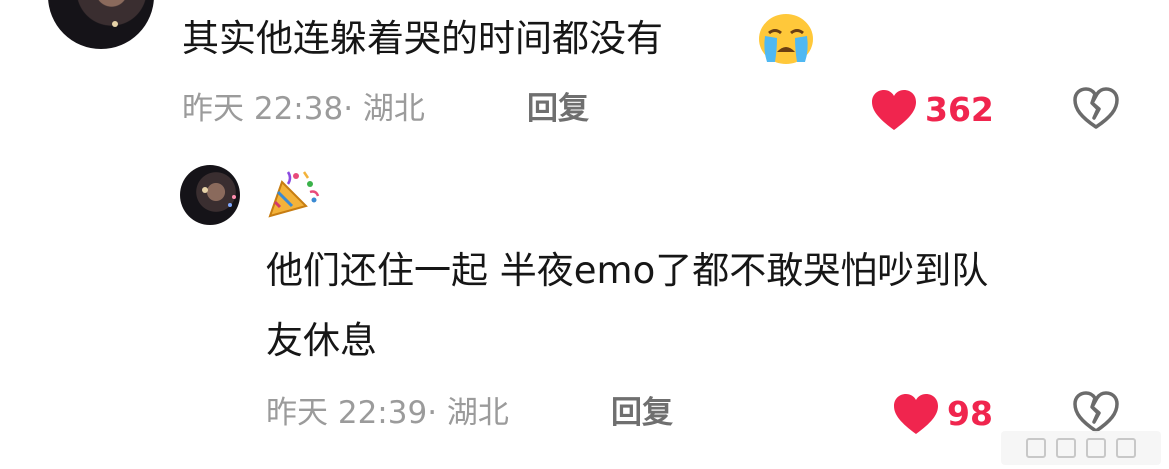 This screenshot has width=1169, height=469. I want to click on reply-like-button: 98, so click(943, 414).